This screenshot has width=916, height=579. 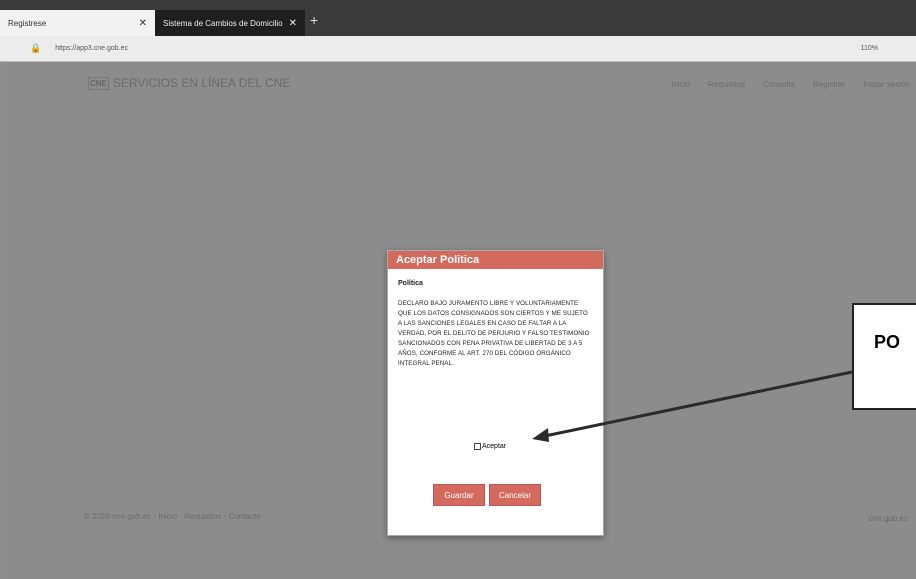 I want to click on cancel-button: Cancelar, so click(x=515, y=495).